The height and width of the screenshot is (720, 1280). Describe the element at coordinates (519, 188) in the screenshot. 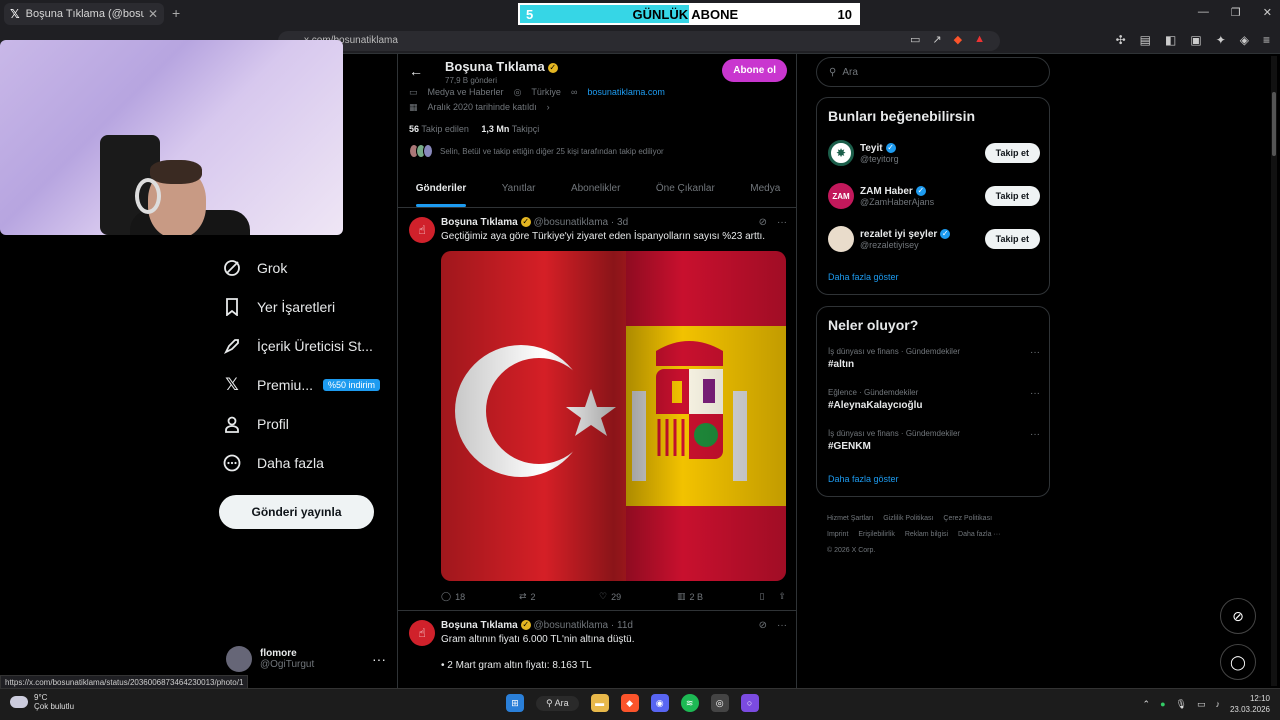

I see `tab-replies: Yanıtlar` at that location.